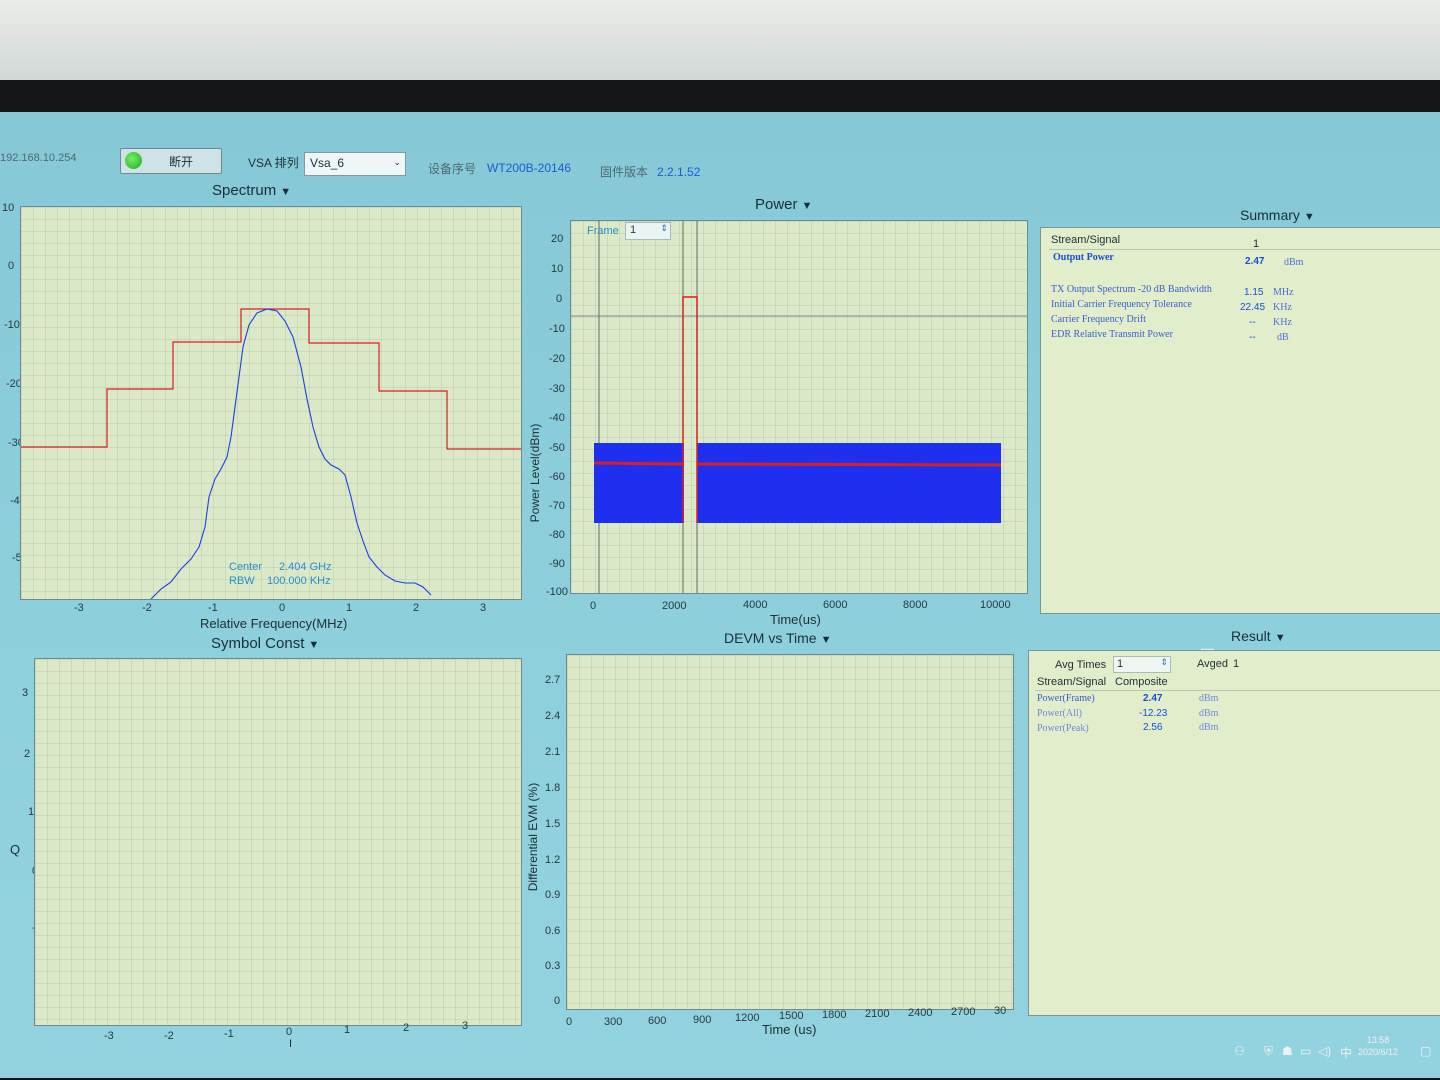 This screenshot has height=1080, width=1440. Describe the element at coordinates (244, 190) in the screenshot. I see `spectrum-title: Spectrum` at that location.